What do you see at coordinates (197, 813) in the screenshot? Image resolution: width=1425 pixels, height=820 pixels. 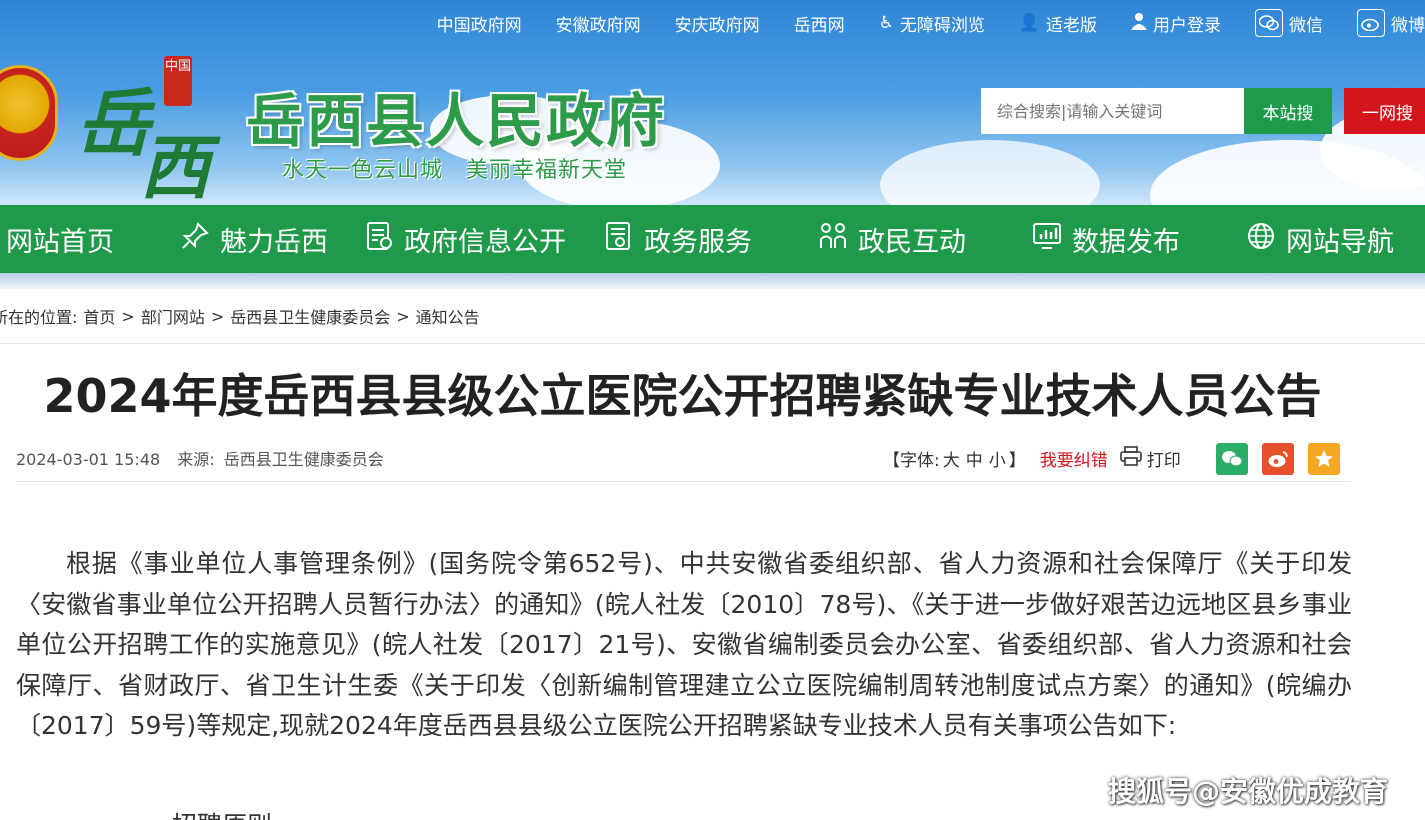 I see `section-heading: 一、招聘原则` at bounding box center [197, 813].